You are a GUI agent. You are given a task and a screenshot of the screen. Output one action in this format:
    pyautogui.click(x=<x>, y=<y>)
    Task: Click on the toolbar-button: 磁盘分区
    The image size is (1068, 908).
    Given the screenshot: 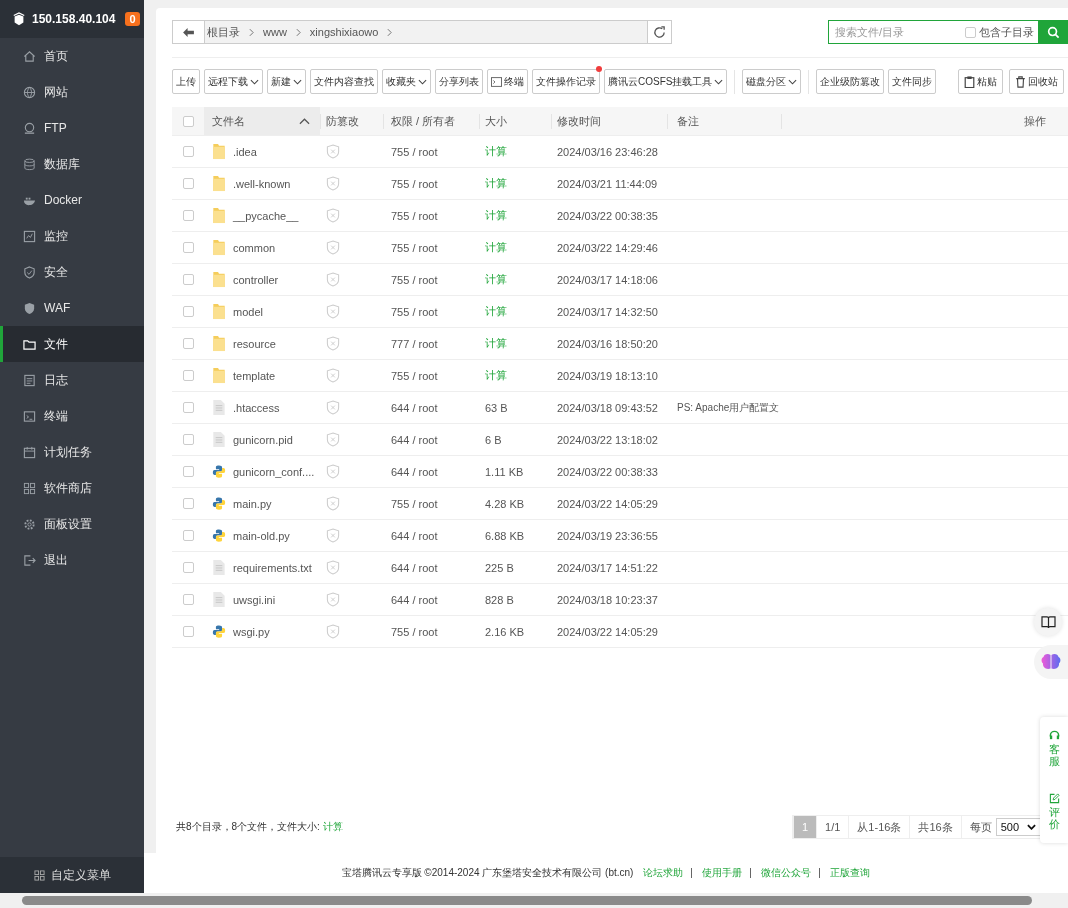 What is the action you would take?
    pyautogui.click(x=772, y=81)
    